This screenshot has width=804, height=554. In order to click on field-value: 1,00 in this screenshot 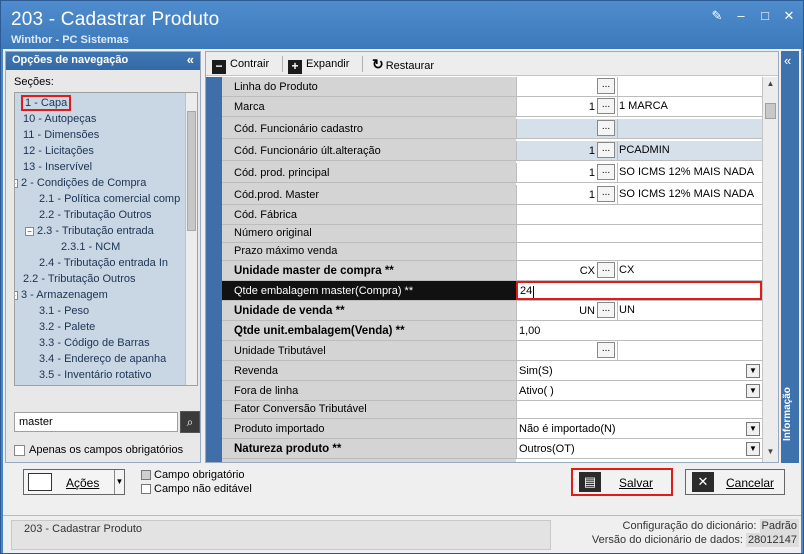, I will do `click(639, 330)`.